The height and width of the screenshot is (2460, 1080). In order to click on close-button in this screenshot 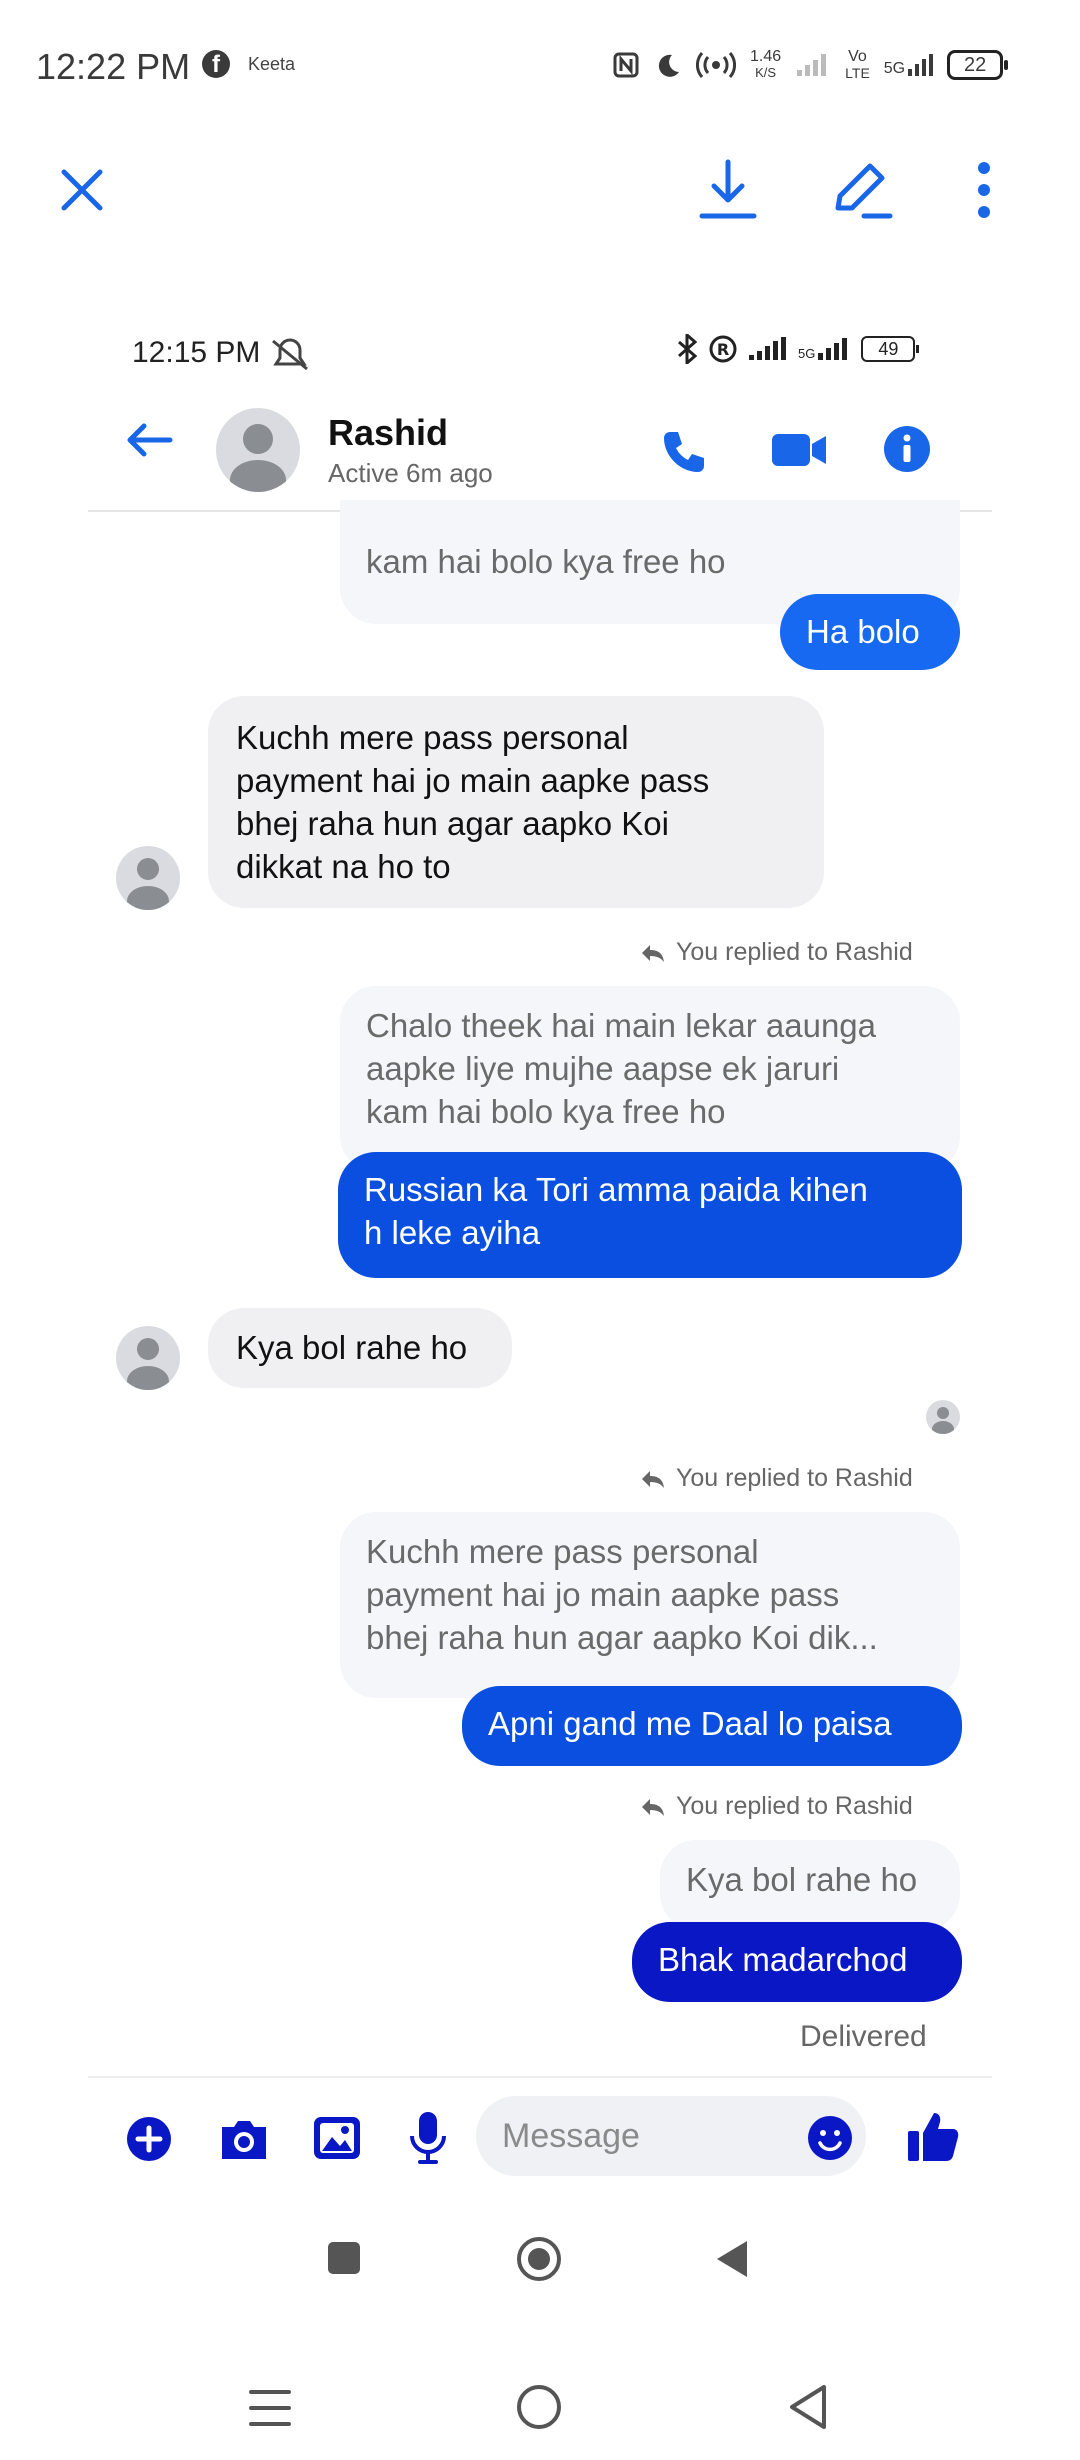, I will do `click(82, 190)`.